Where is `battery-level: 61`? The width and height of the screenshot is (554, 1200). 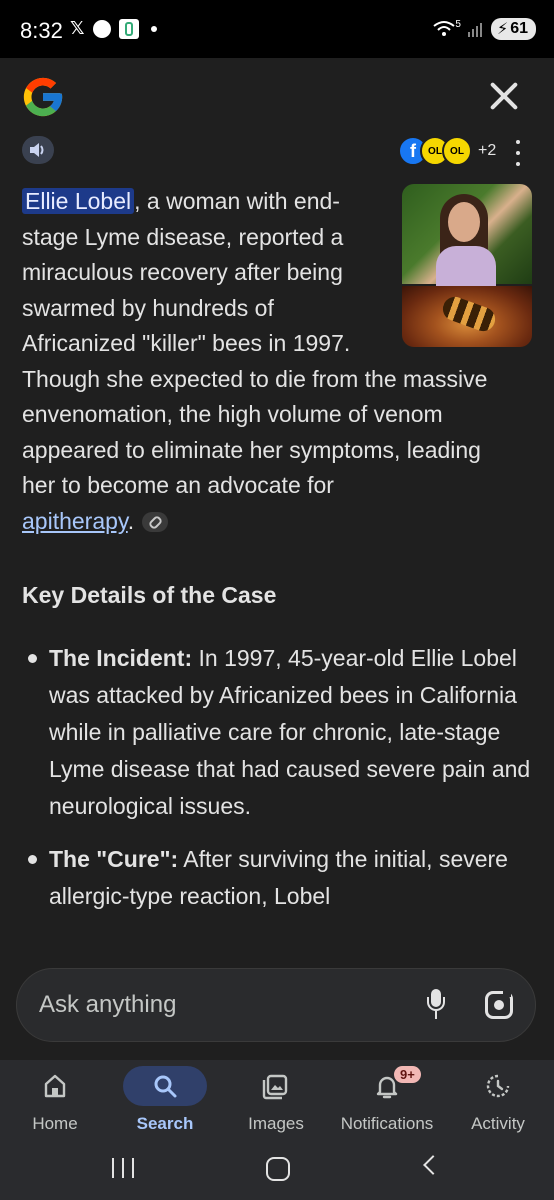
battery-level: 61 is located at coordinates (519, 28).